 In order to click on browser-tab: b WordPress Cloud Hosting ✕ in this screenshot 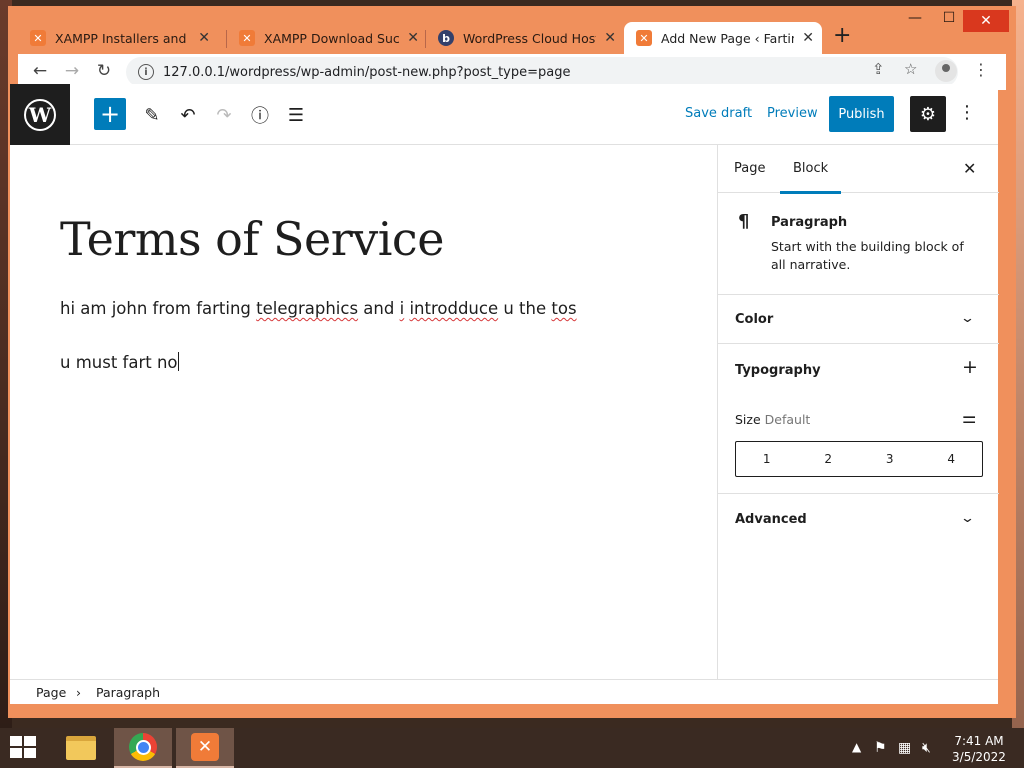, I will do `click(525, 38)`.